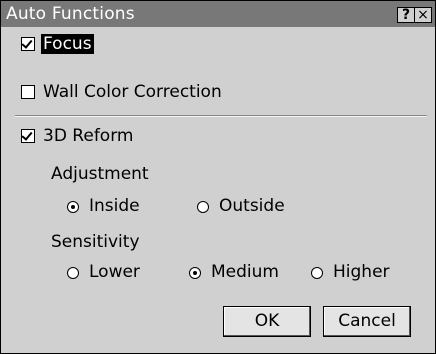 This screenshot has width=436, height=354. What do you see at coordinates (245, 272) in the screenshot?
I see `sensitivity-medium-label: Medium` at bounding box center [245, 272].